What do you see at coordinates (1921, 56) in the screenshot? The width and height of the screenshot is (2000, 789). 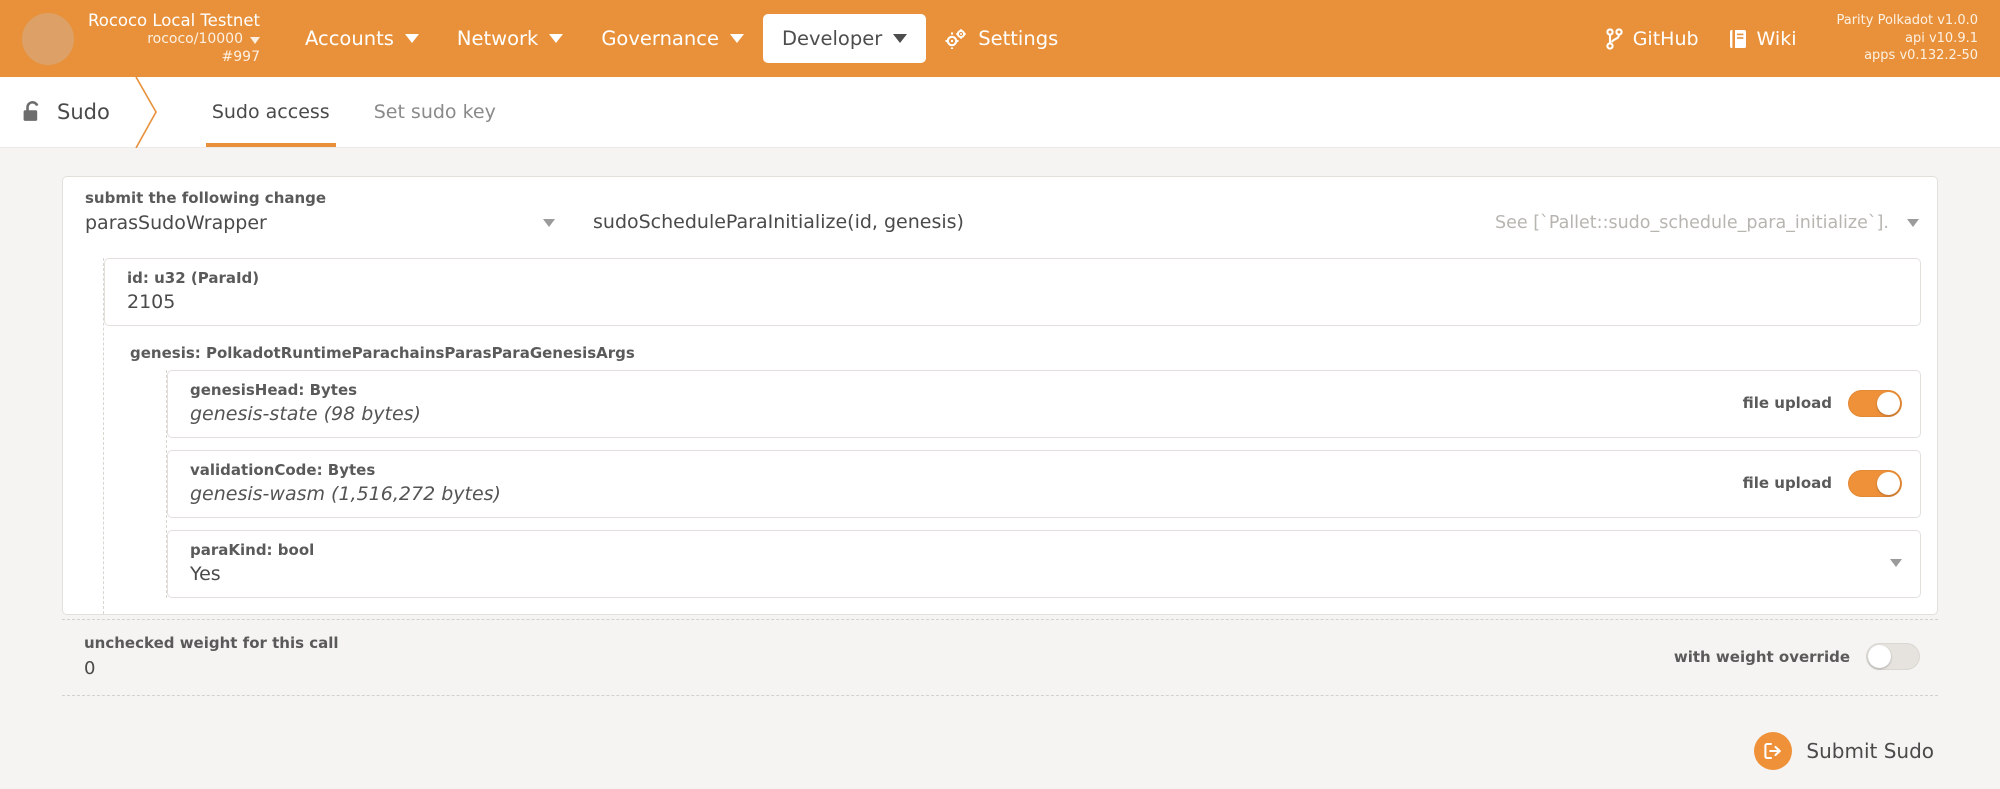 I see `version-apps: apps v0.132.2-50` at bounding box center [1921, 56].